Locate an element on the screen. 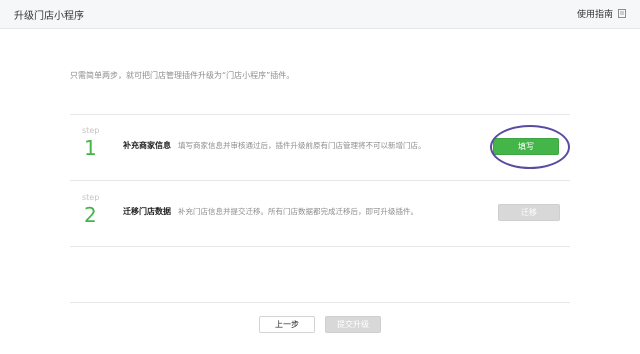 The width and height of the screenshot is (640, 354). document-icon is located at coordinates (622, 13).